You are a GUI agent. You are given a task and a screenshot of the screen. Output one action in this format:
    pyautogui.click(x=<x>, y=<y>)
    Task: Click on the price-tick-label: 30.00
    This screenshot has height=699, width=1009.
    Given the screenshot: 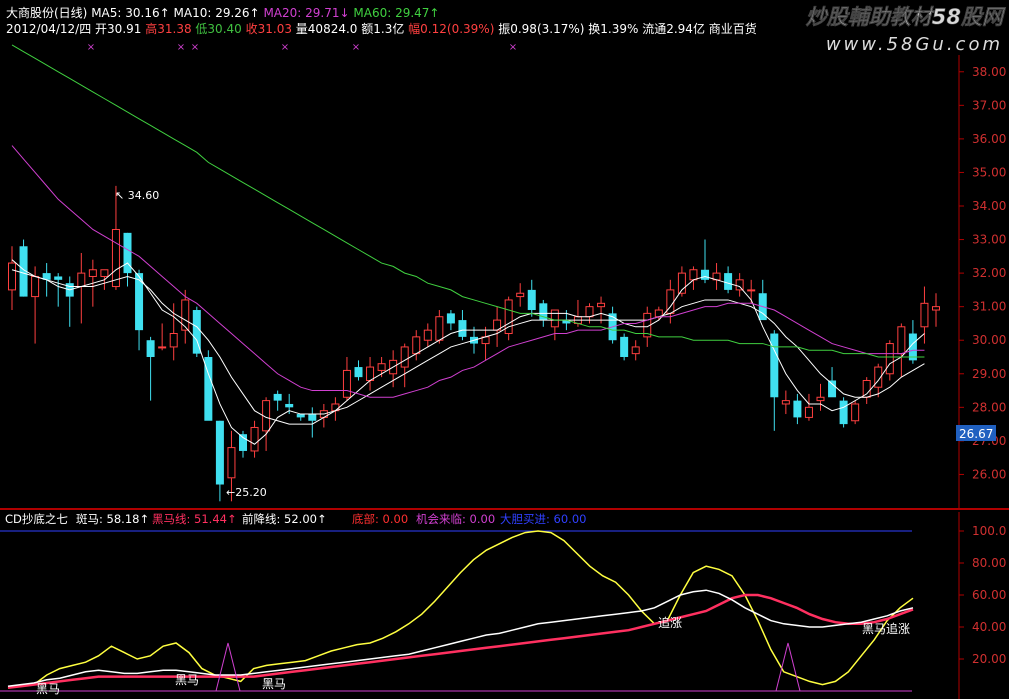 What is the action you would take?
    pyautogui.click(x=989, y=340)
    